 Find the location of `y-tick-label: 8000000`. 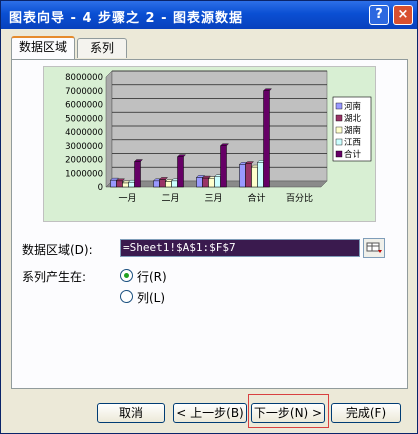

y-tick-label: 8000000 is located at coordinates (84, 78).